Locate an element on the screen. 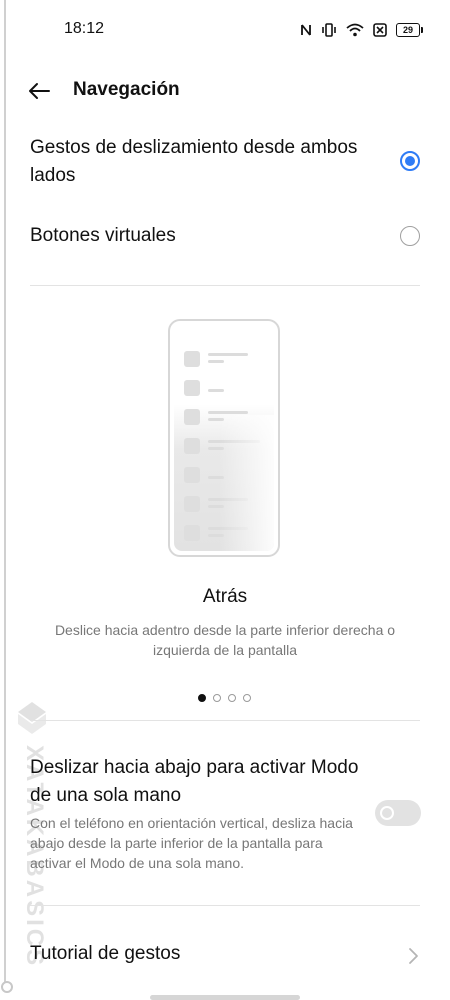  option-virtual-buttons-radio is located at coordinates (410, 236).